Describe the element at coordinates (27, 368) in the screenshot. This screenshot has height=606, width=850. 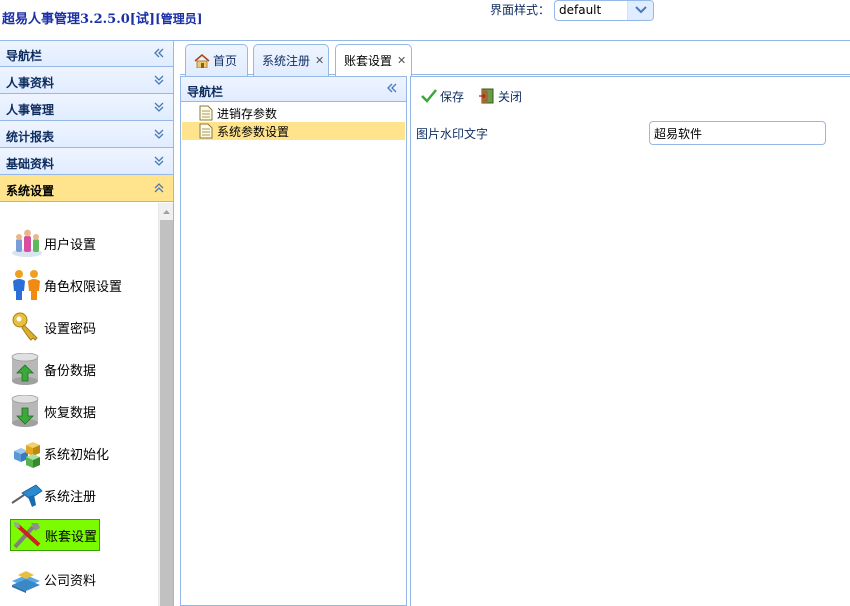
I see `database-backup-icon` at that location.